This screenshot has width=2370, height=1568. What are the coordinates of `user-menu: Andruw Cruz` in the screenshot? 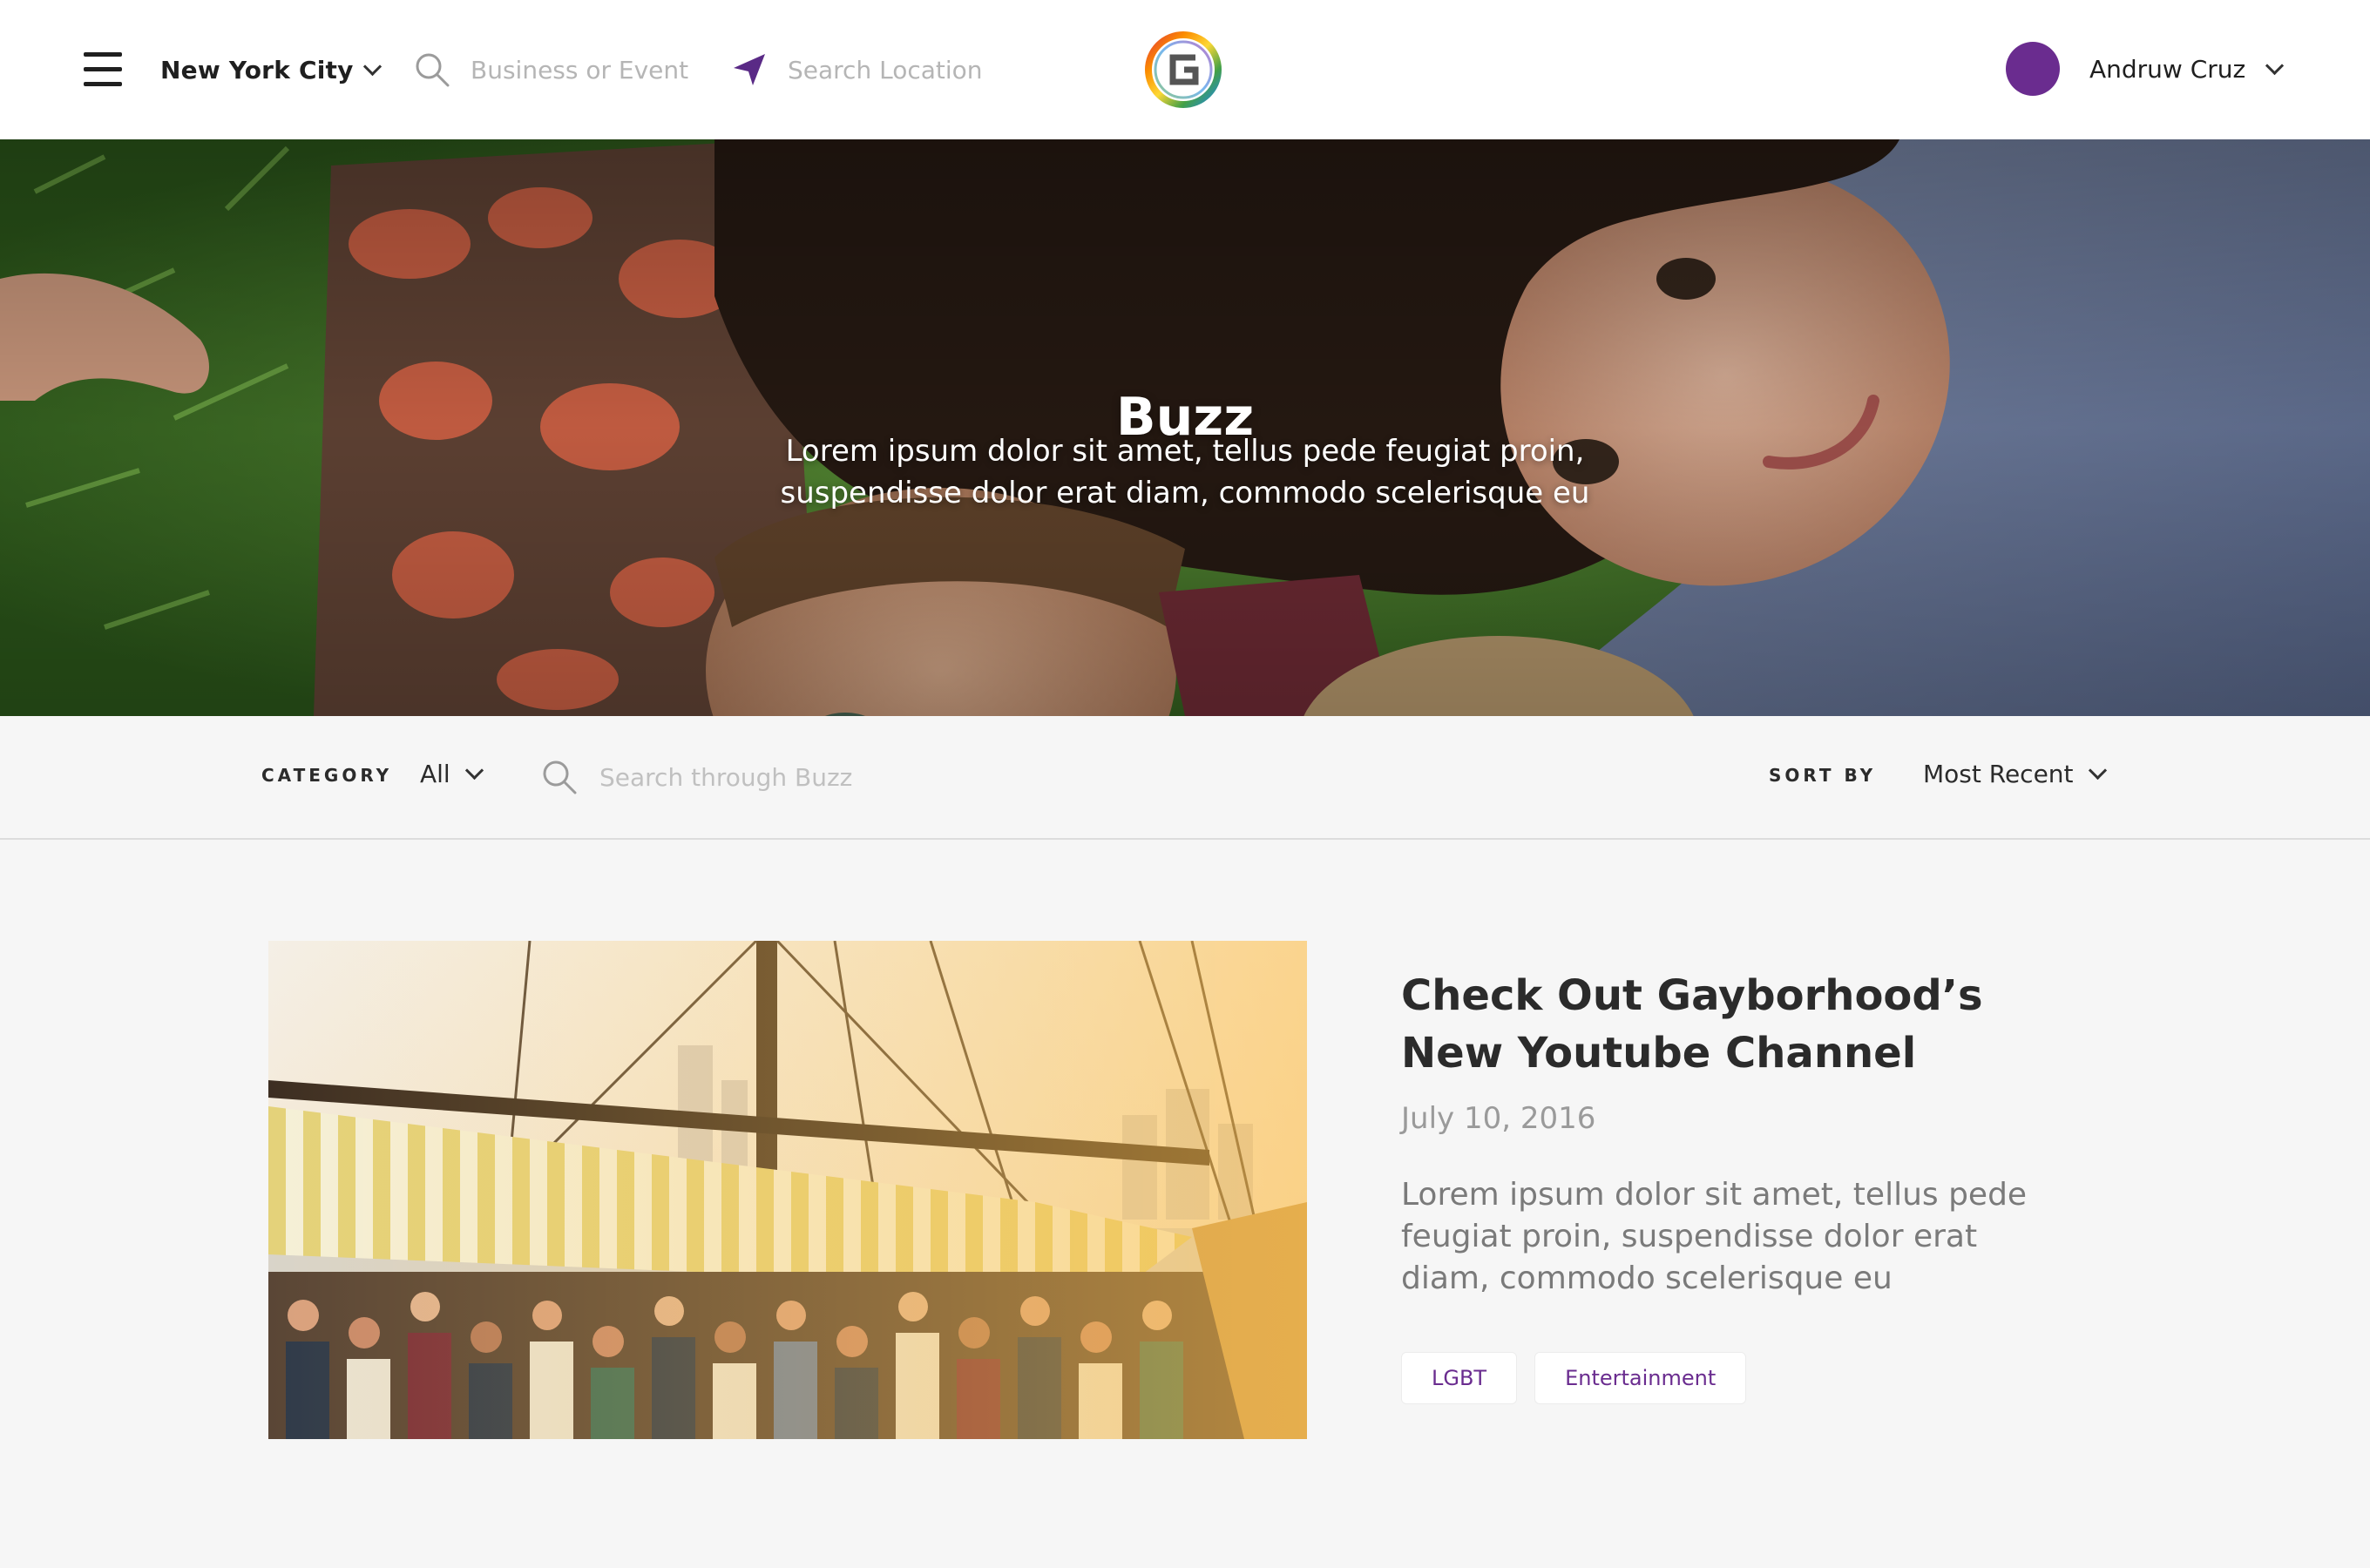 It's located at (2145, 69).